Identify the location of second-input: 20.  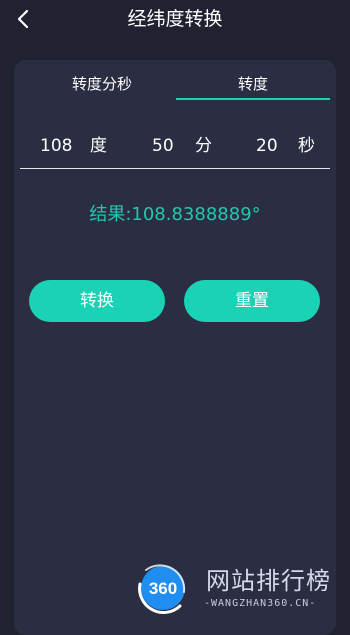
(270, 146).